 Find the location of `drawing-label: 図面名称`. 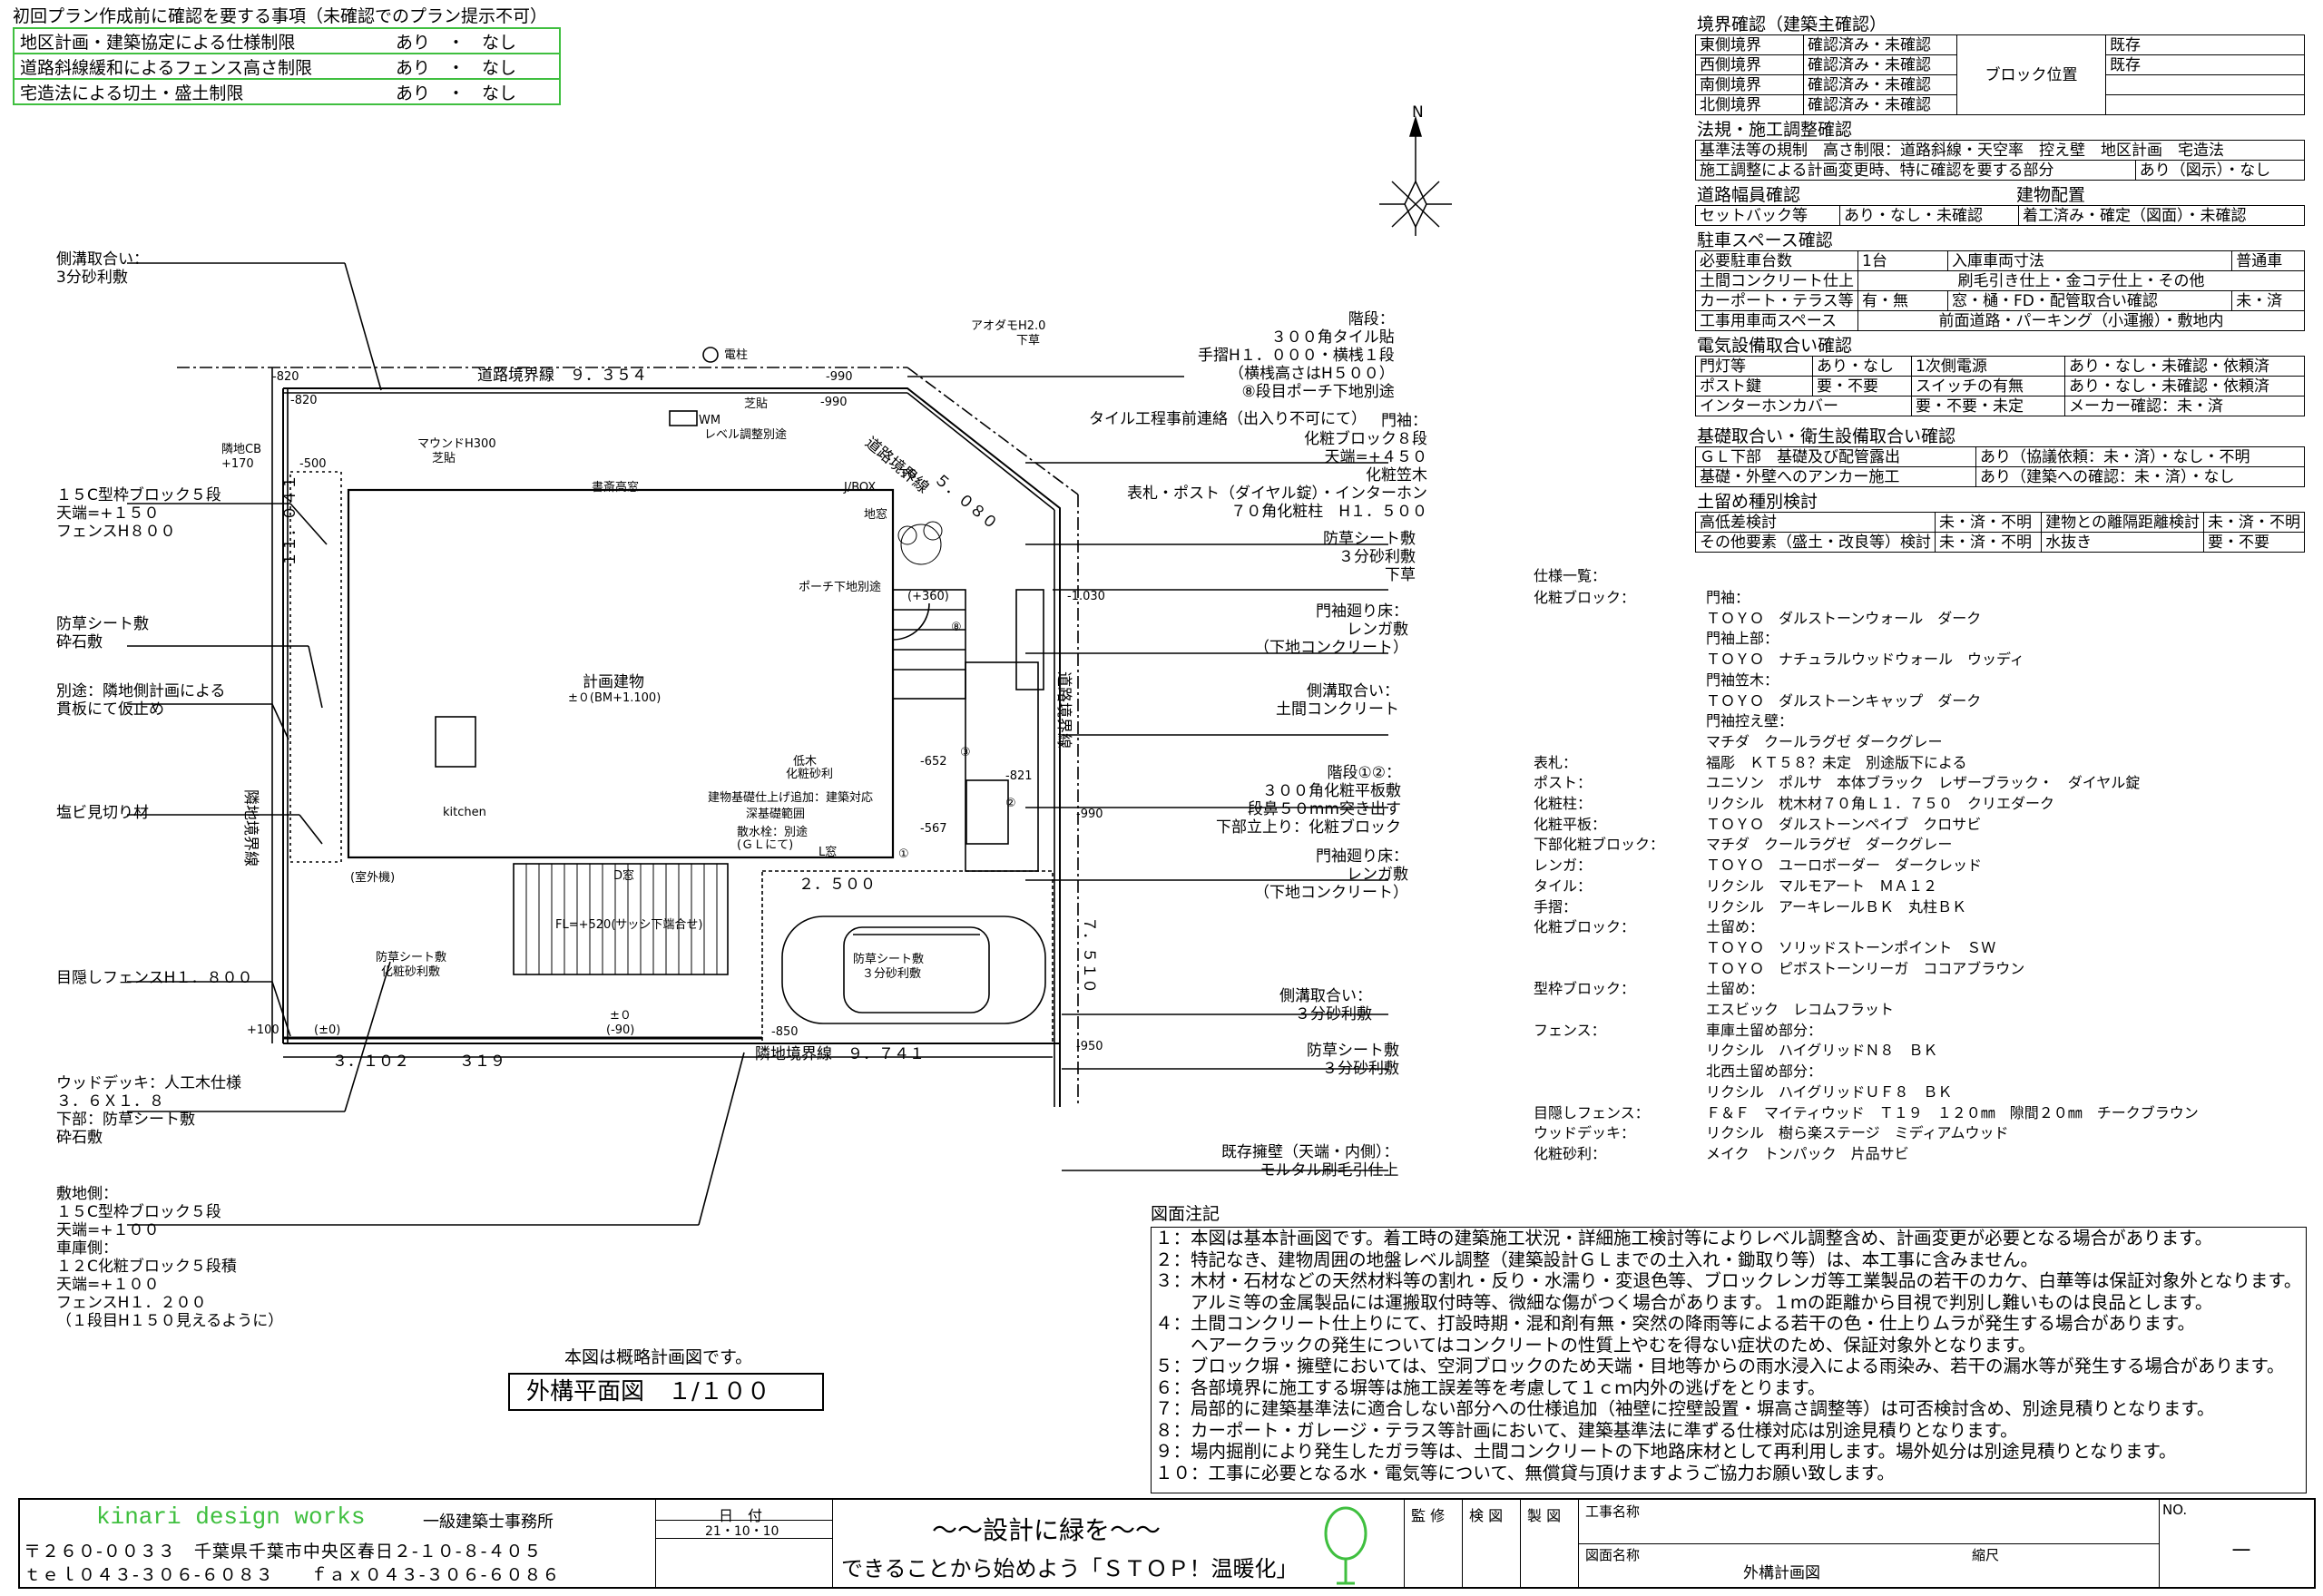

drawing-label: 図面名称 is located at coordinates (1613, 1555).